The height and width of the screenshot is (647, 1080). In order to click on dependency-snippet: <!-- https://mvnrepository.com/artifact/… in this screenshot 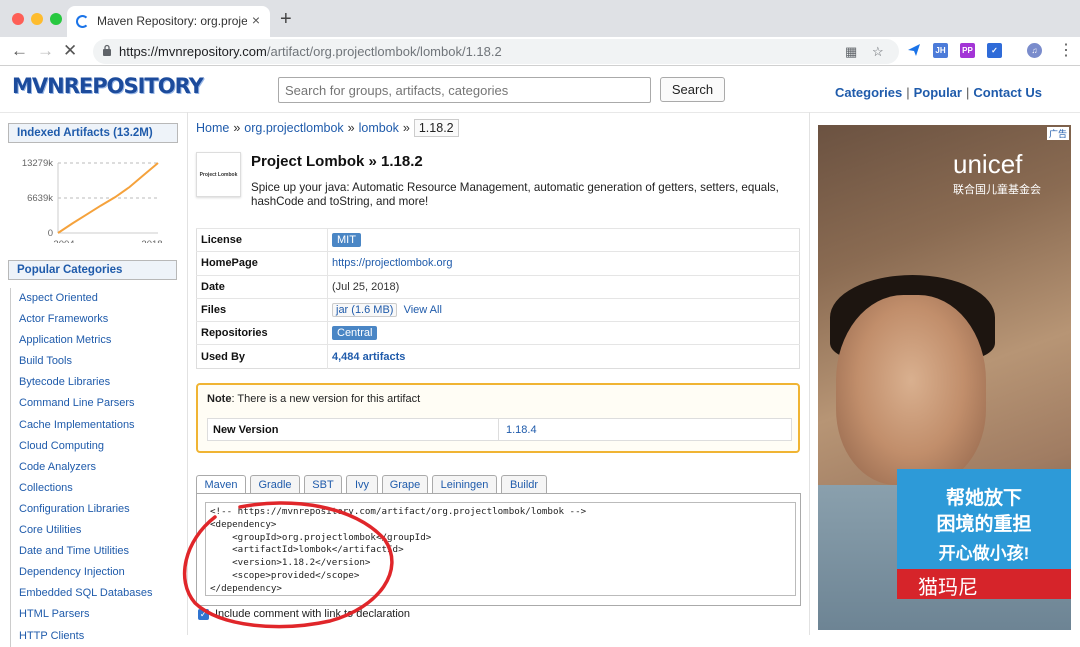, I will do `click(500, 549)`.